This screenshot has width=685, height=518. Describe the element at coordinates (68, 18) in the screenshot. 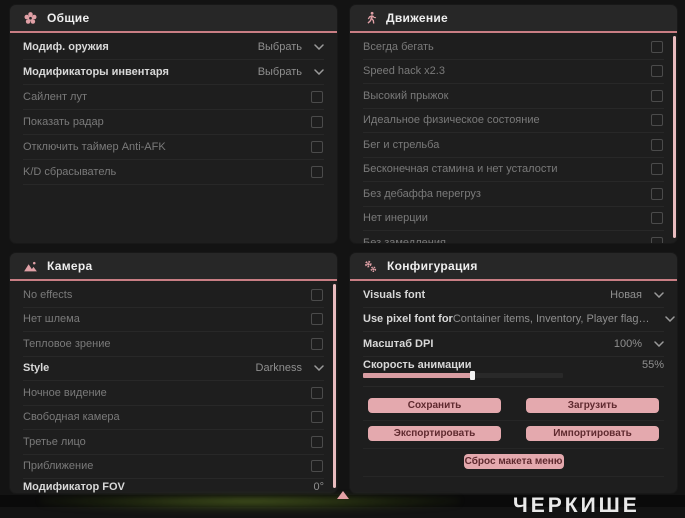

I see `panel-title: Общие` at that location.